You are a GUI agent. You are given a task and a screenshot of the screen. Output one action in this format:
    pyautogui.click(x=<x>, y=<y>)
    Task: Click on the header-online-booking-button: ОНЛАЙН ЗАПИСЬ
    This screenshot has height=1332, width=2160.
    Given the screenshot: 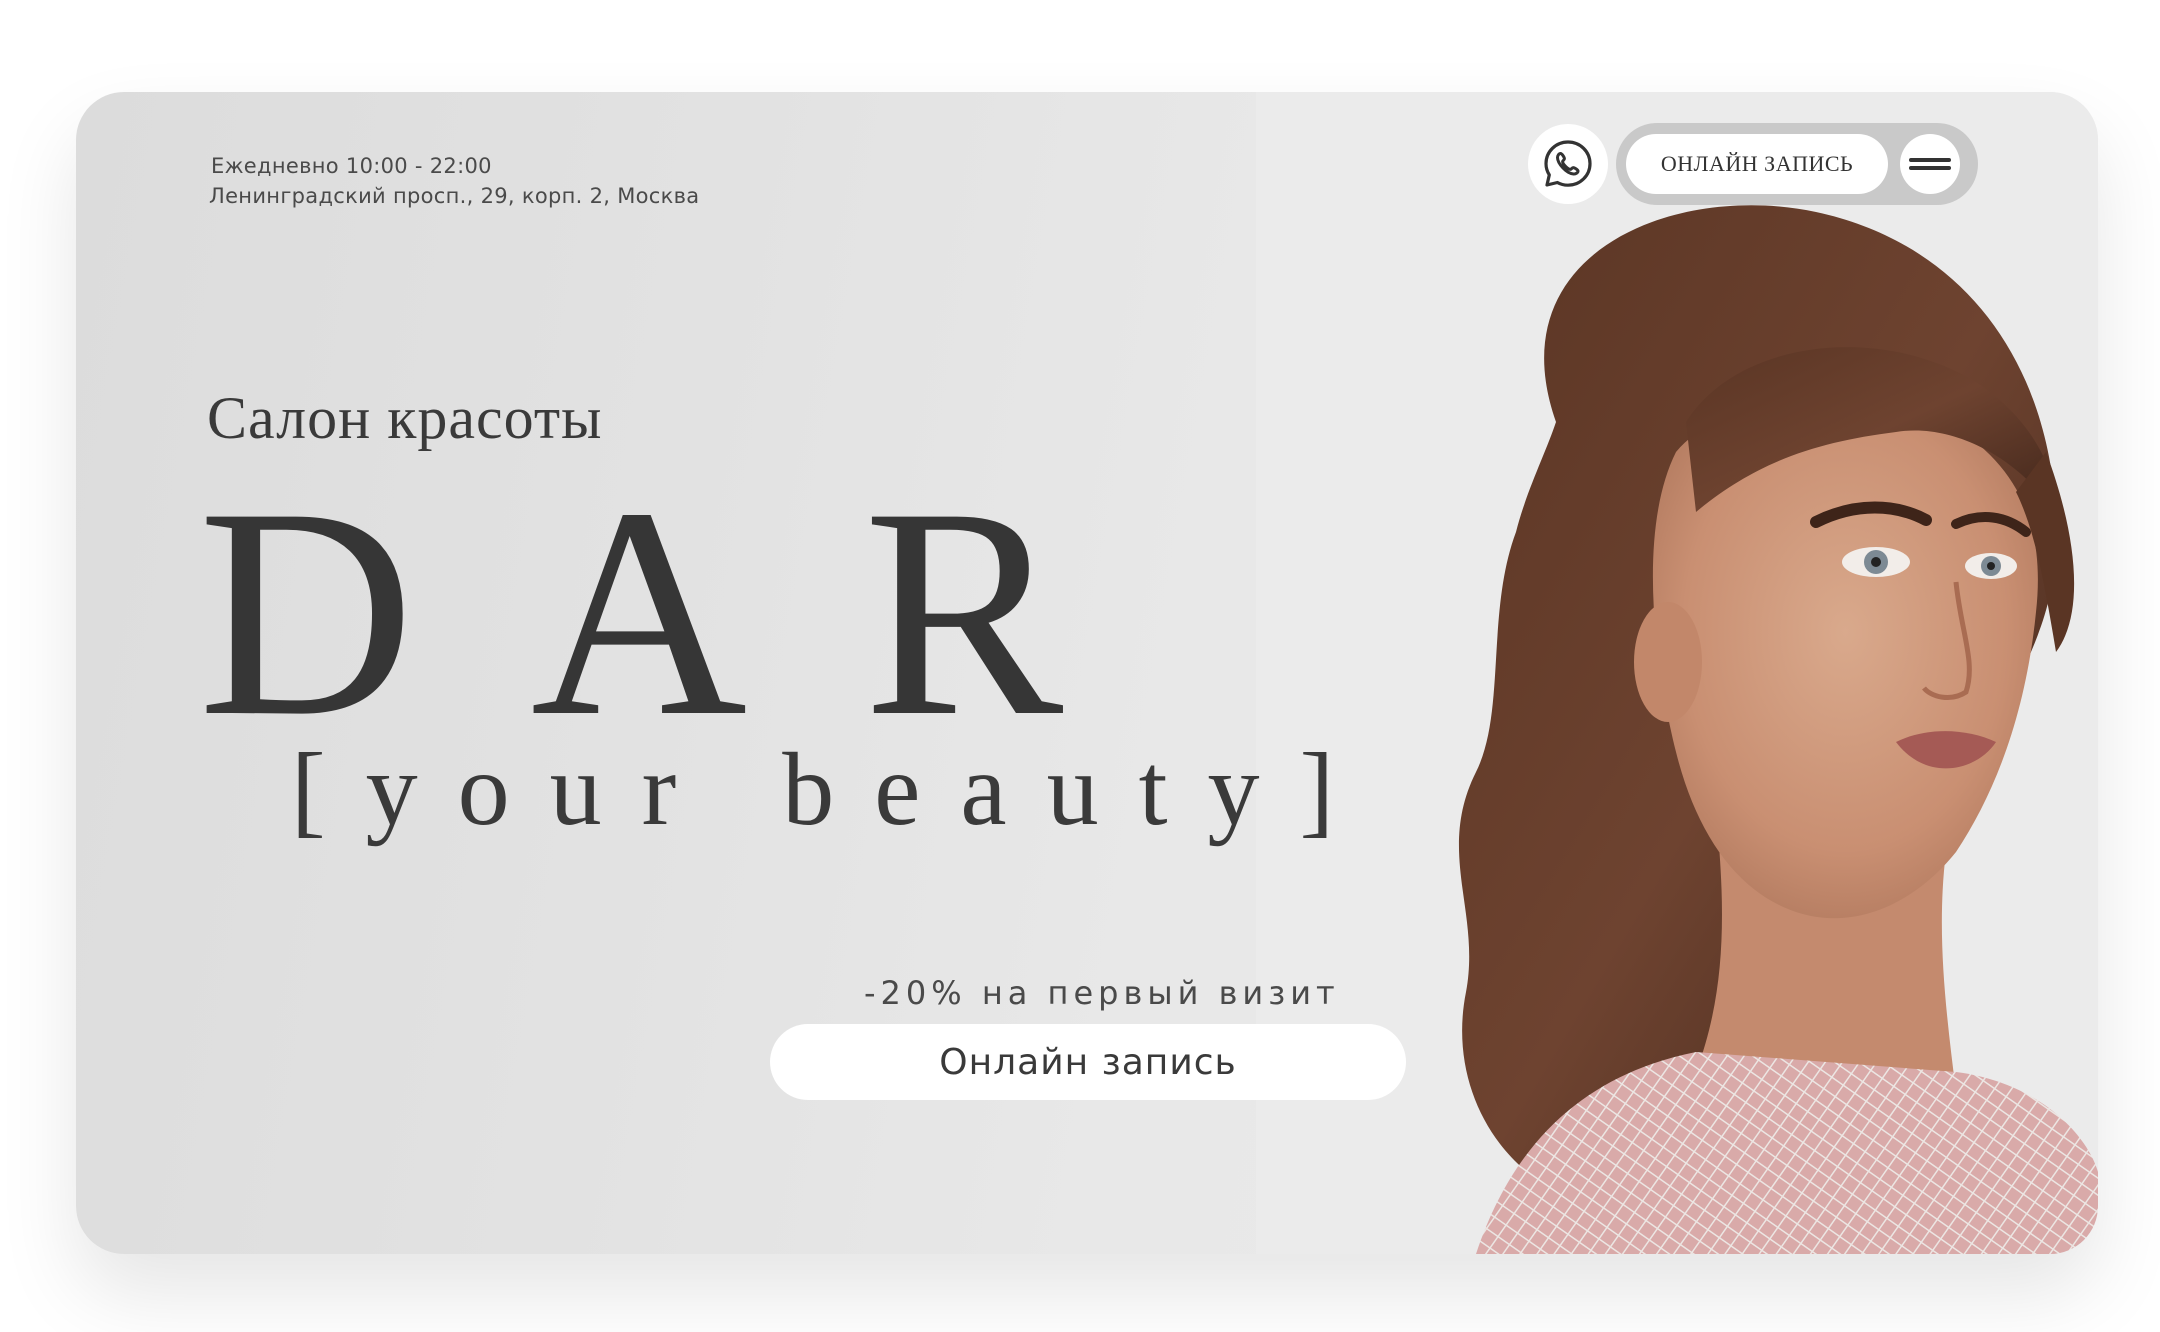 What is the action you would take?
    pyautogui.click(x=1757, y=164)
    